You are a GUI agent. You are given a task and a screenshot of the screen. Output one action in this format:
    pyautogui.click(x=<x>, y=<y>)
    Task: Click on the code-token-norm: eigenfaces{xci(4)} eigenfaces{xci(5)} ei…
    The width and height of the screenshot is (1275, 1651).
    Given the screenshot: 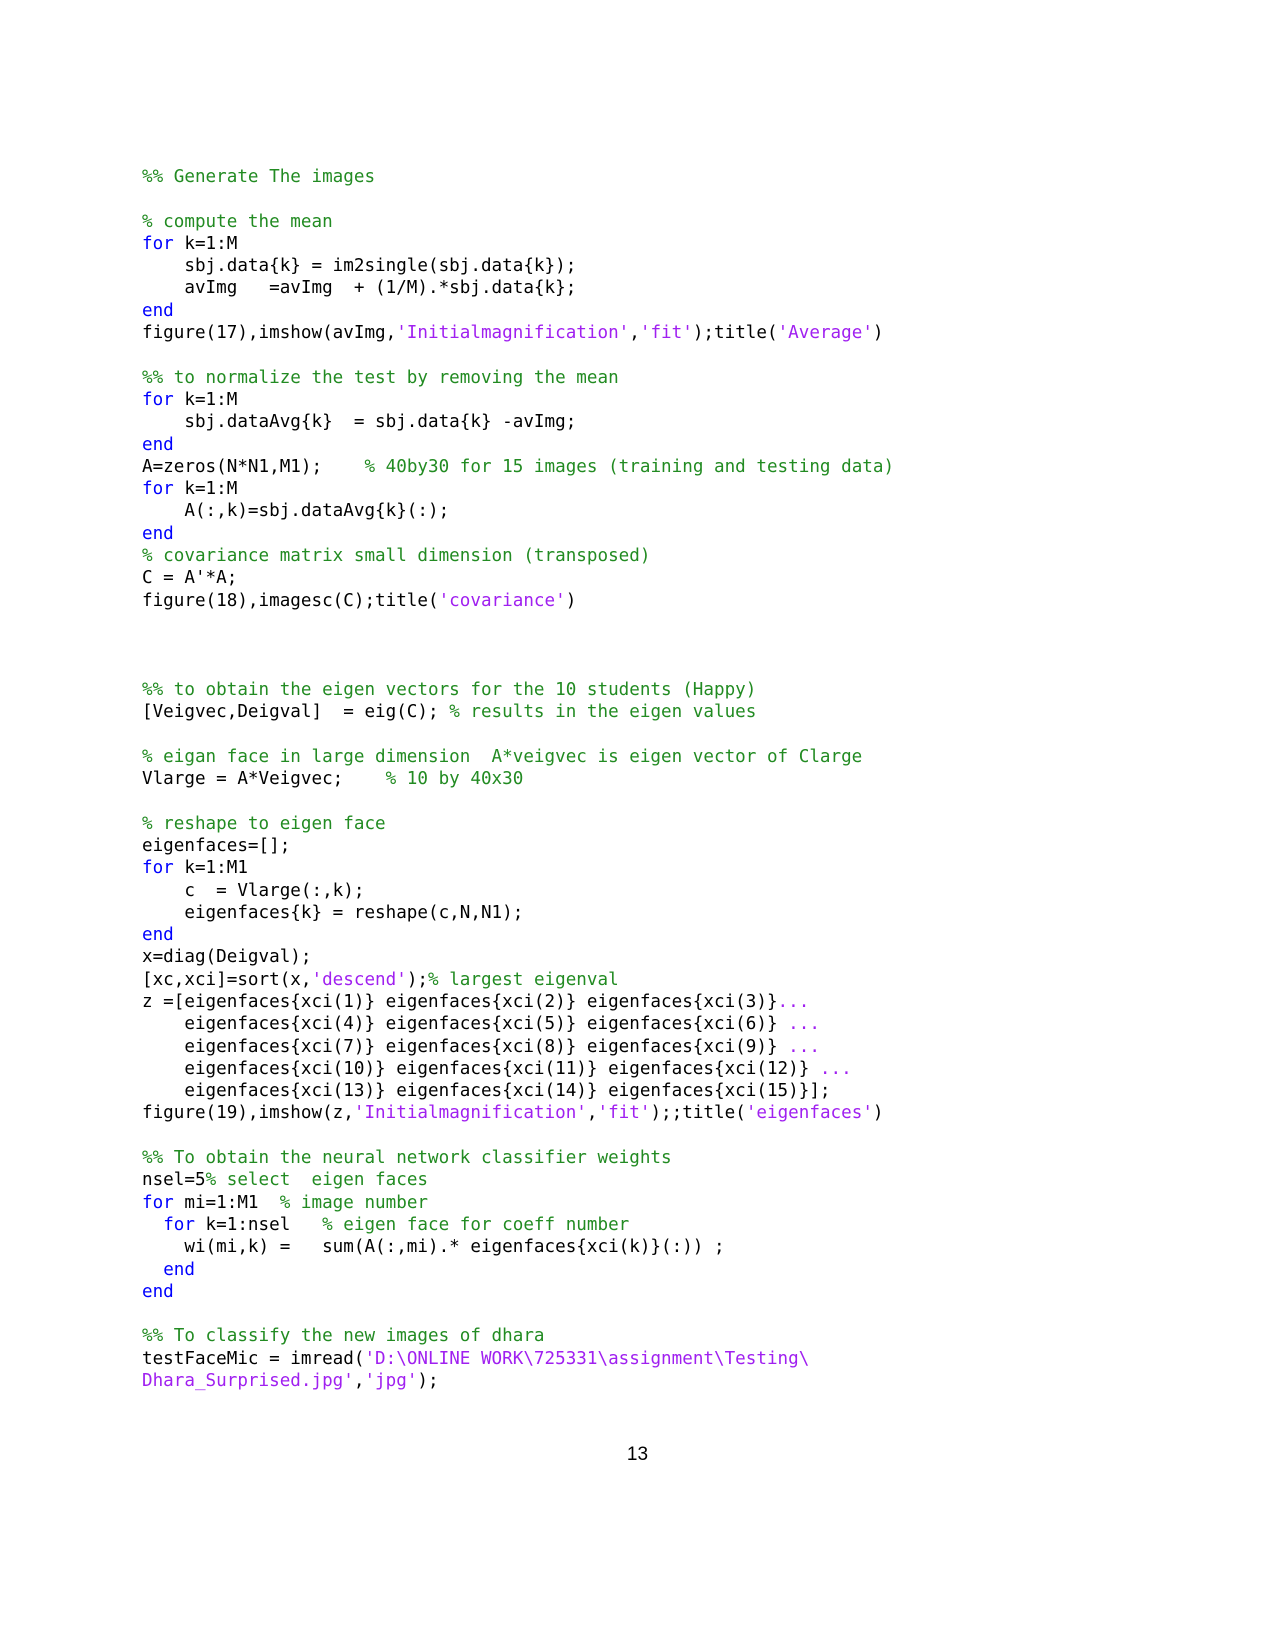 What is the action you would take?
    pyautogui.click(x=465, y=1024)
    